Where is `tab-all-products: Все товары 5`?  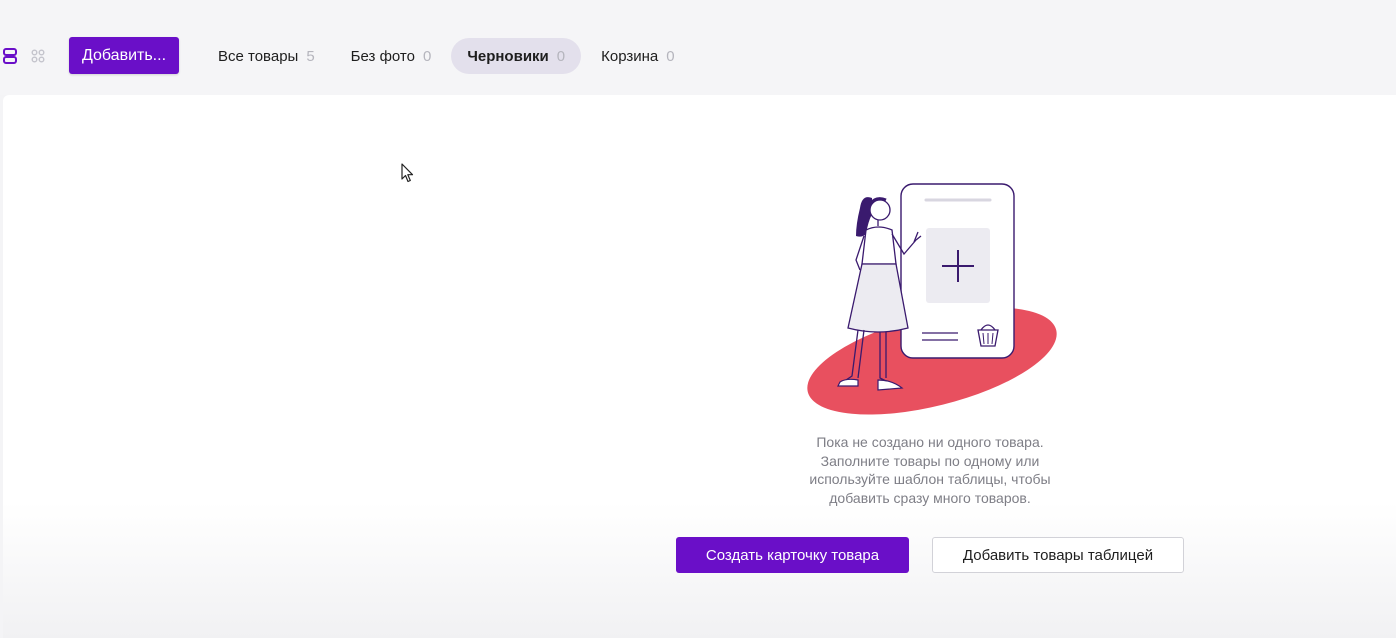
tab-all-products: Все товары 5 is located at coordinates (266, 56).